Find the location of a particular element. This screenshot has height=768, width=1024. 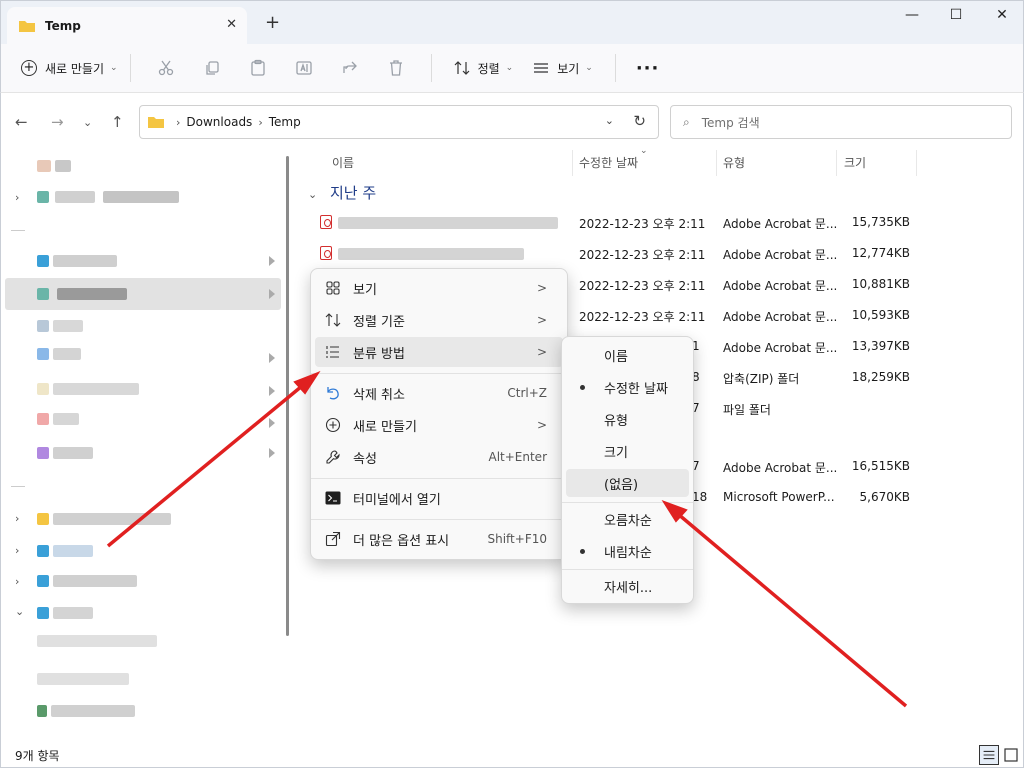

column-header-type: 유형 is located at coordinates (734, 162).